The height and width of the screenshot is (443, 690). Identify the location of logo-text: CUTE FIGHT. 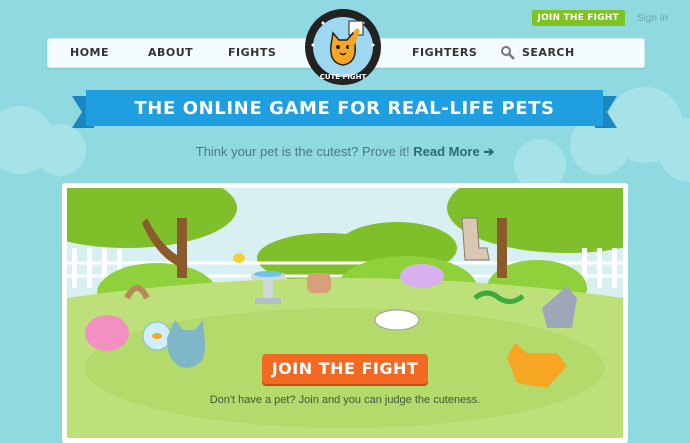
(343, 77).